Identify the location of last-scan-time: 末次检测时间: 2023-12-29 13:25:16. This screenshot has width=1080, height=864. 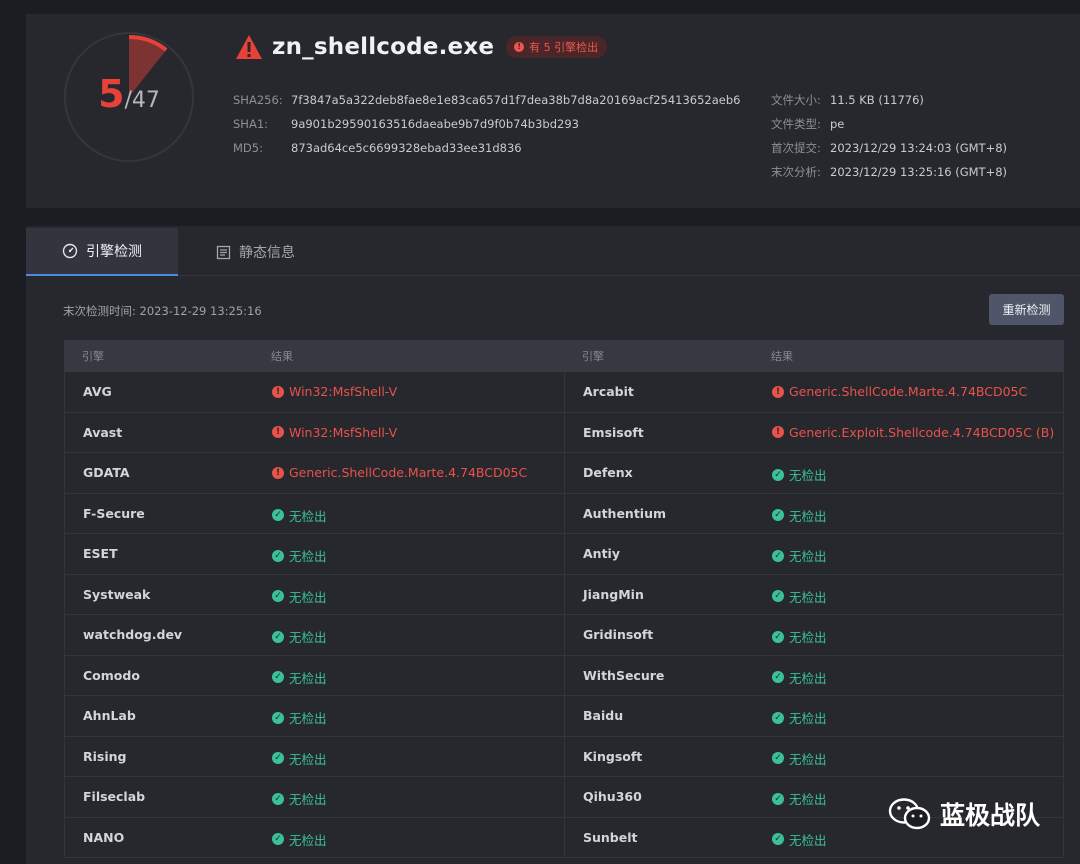
(162, 311).